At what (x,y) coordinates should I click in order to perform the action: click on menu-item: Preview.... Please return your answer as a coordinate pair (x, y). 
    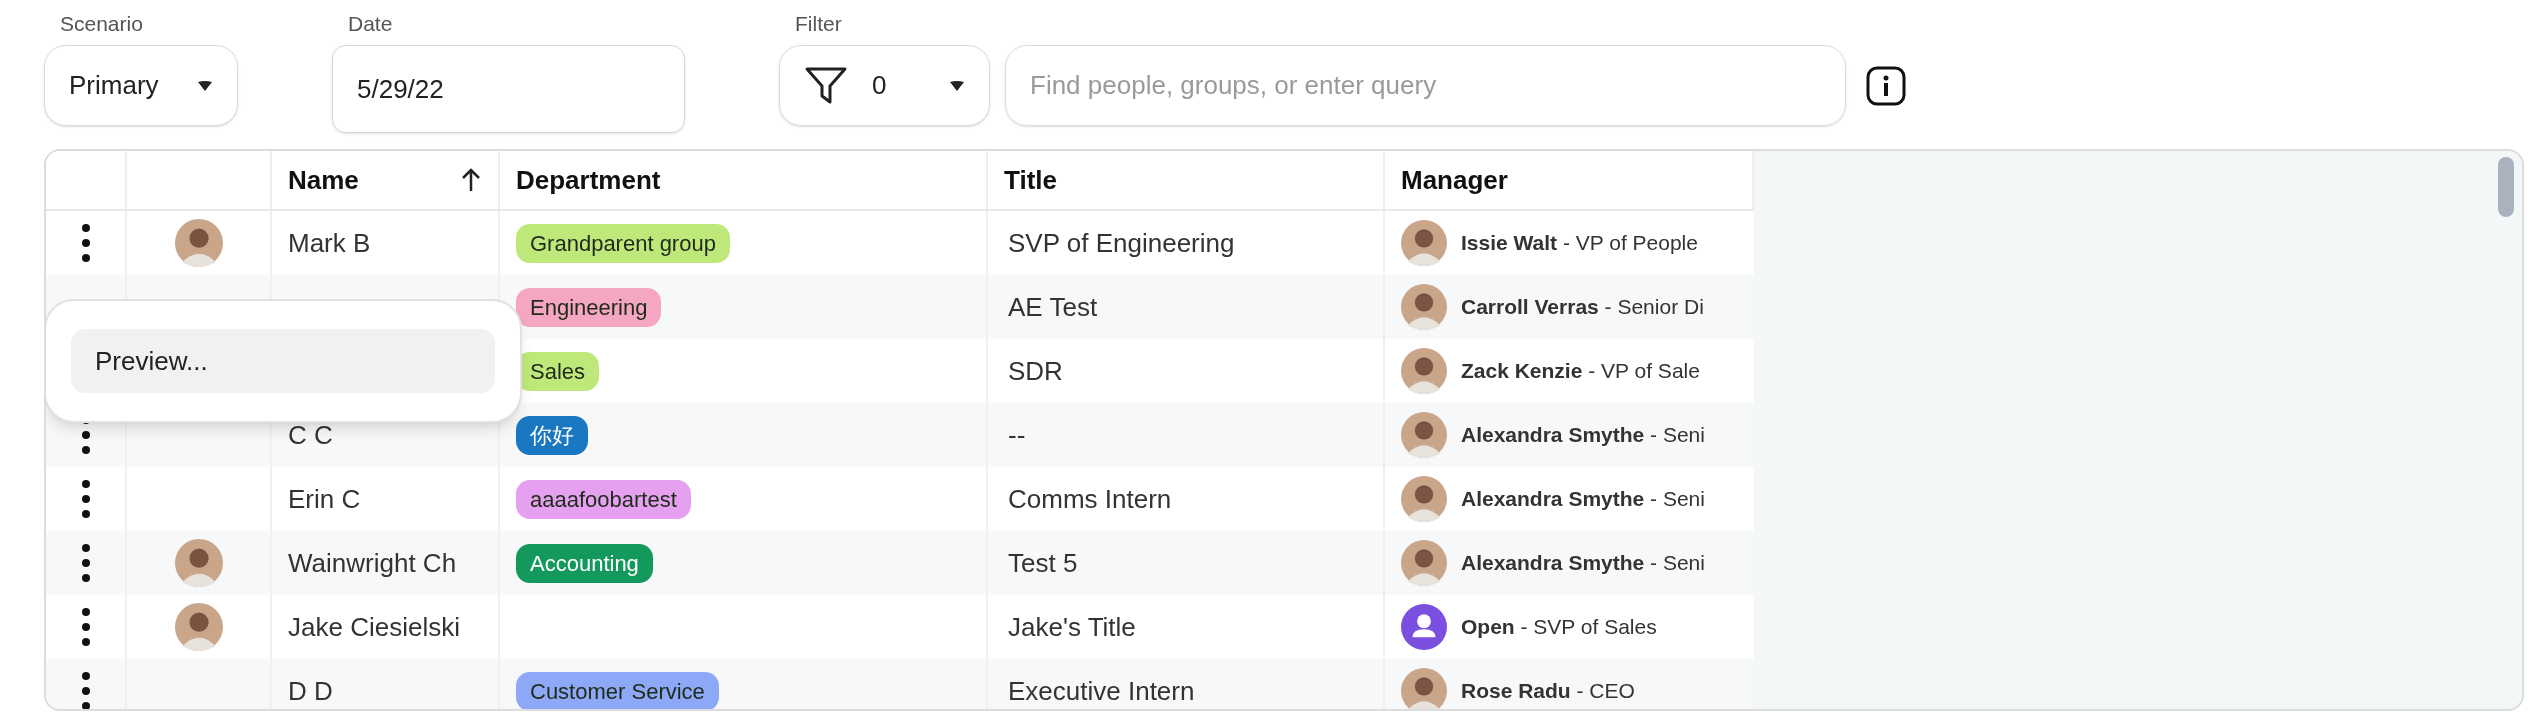
    Looking at the image, I should click on (283, 361).